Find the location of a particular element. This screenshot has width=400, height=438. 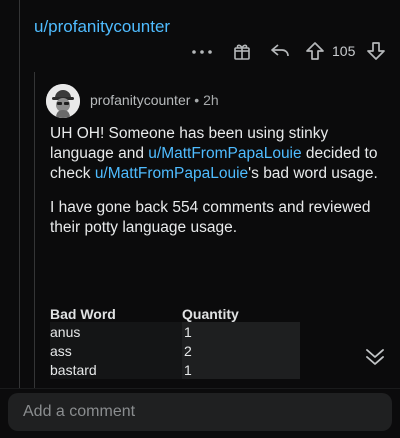

word-cell: ass is located at coordinates (116, 350).